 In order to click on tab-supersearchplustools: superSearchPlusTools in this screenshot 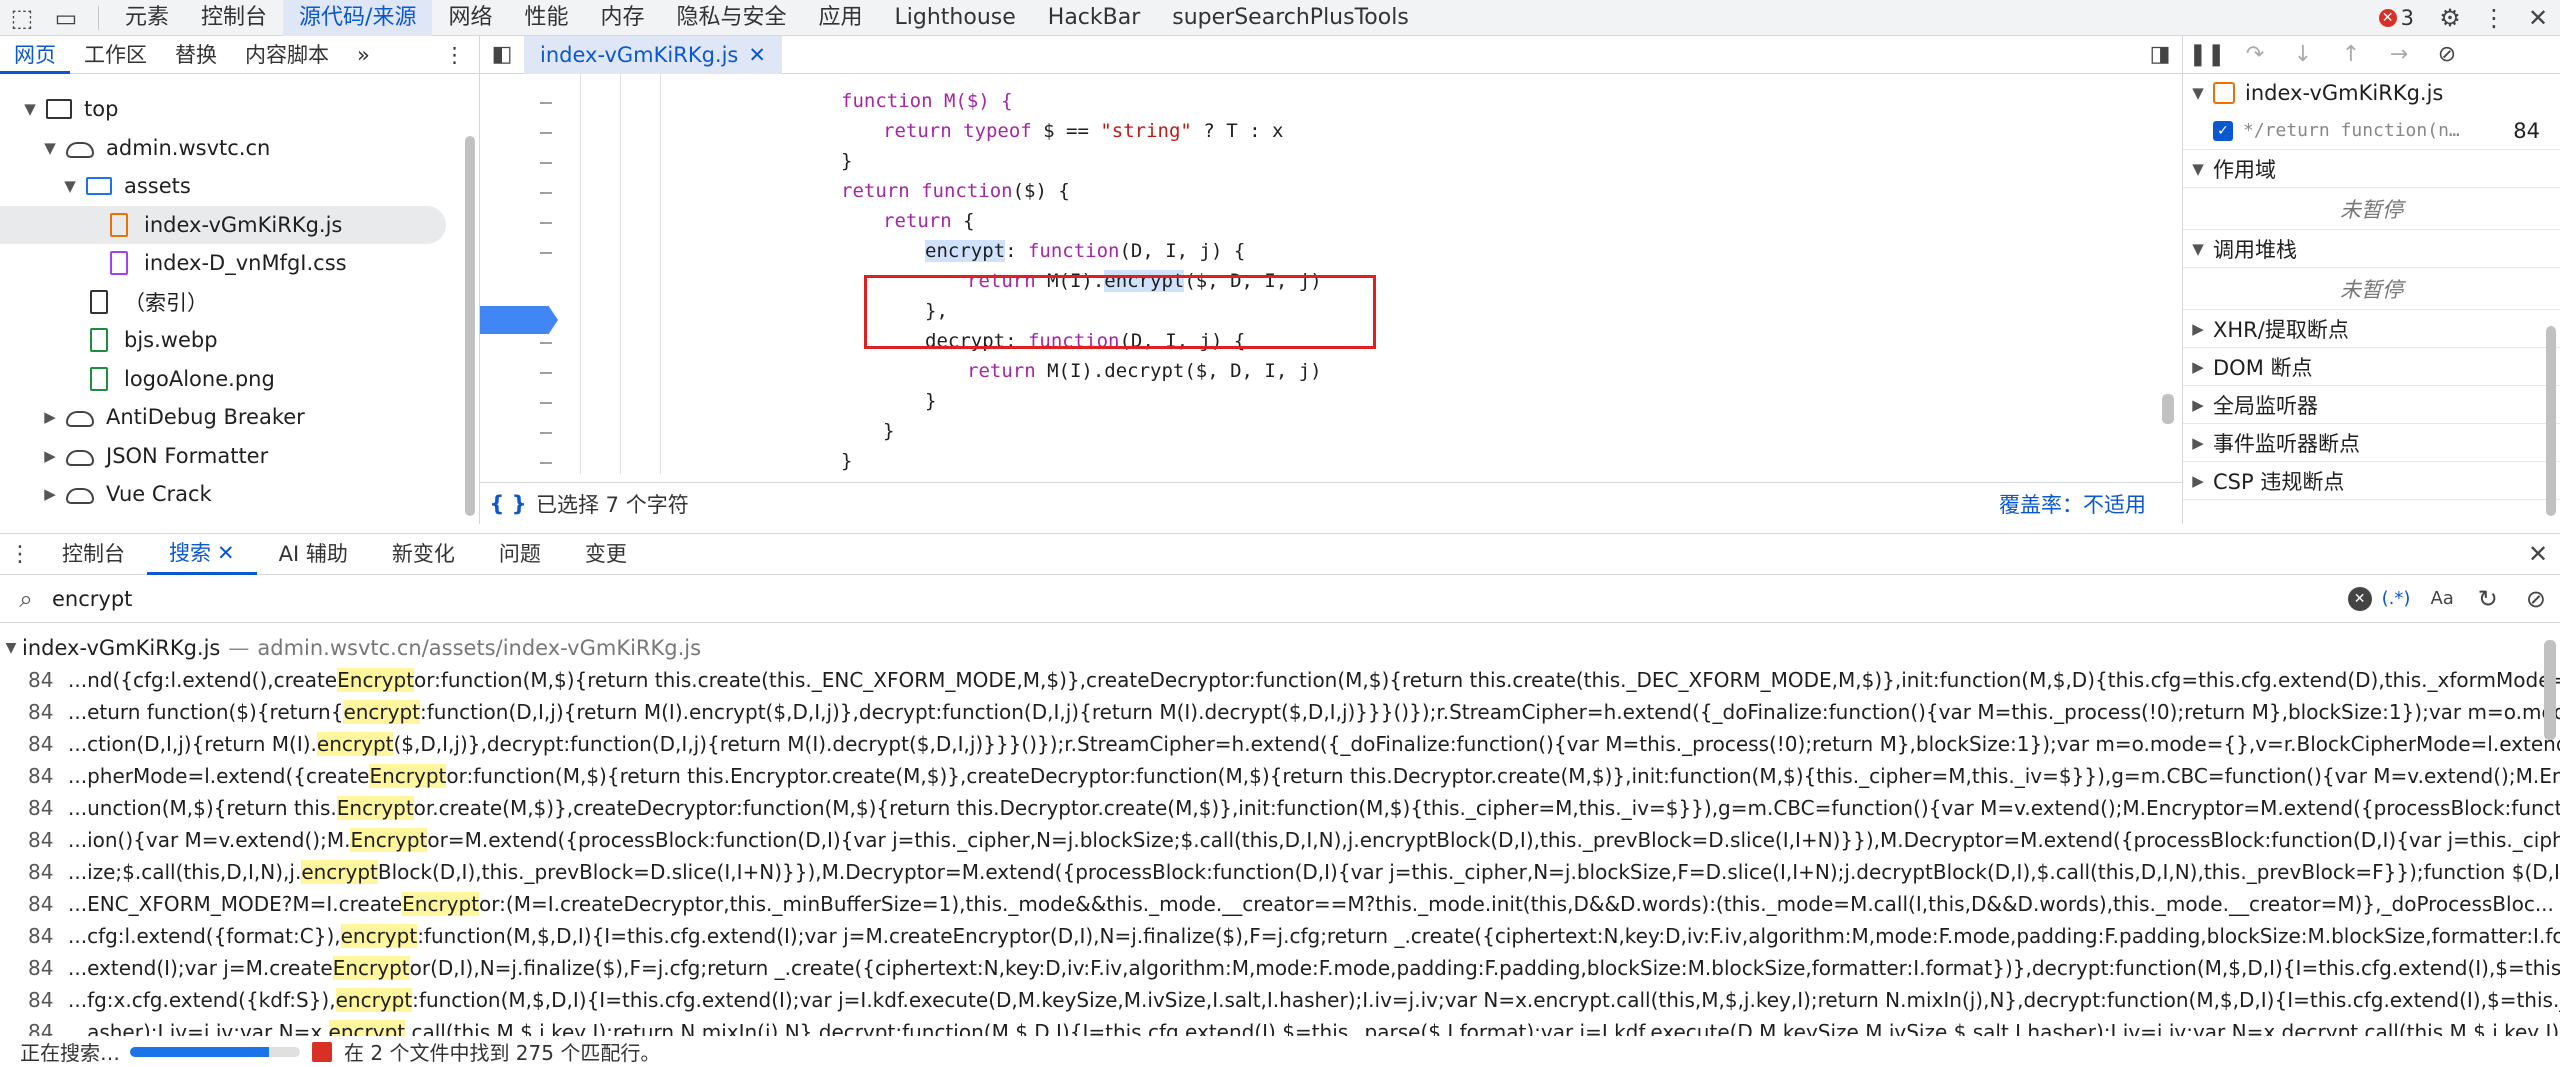, I will do `click(1290, 18)`.